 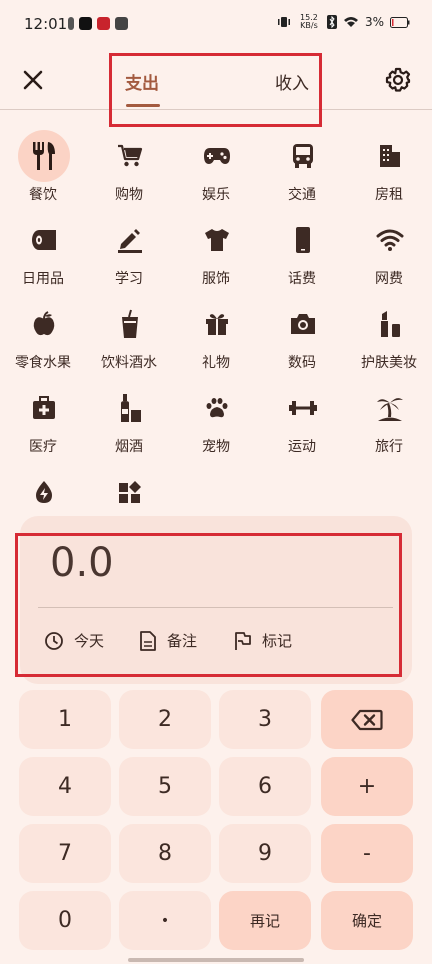 I want to click on category-rent: 房租, so click(x=389, y=168).